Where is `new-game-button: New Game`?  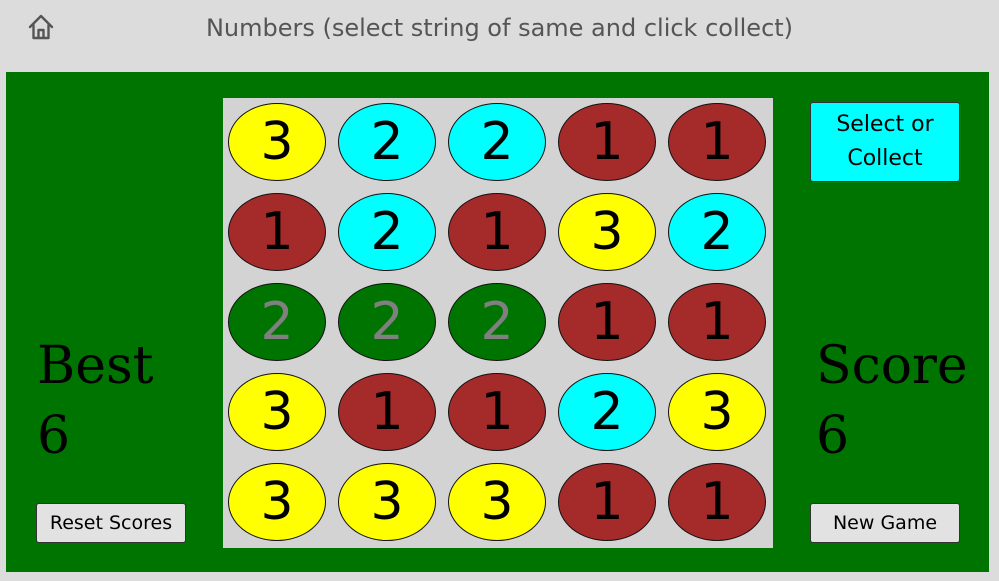
new-game-button: New Game is located at coordinates (885, 523).